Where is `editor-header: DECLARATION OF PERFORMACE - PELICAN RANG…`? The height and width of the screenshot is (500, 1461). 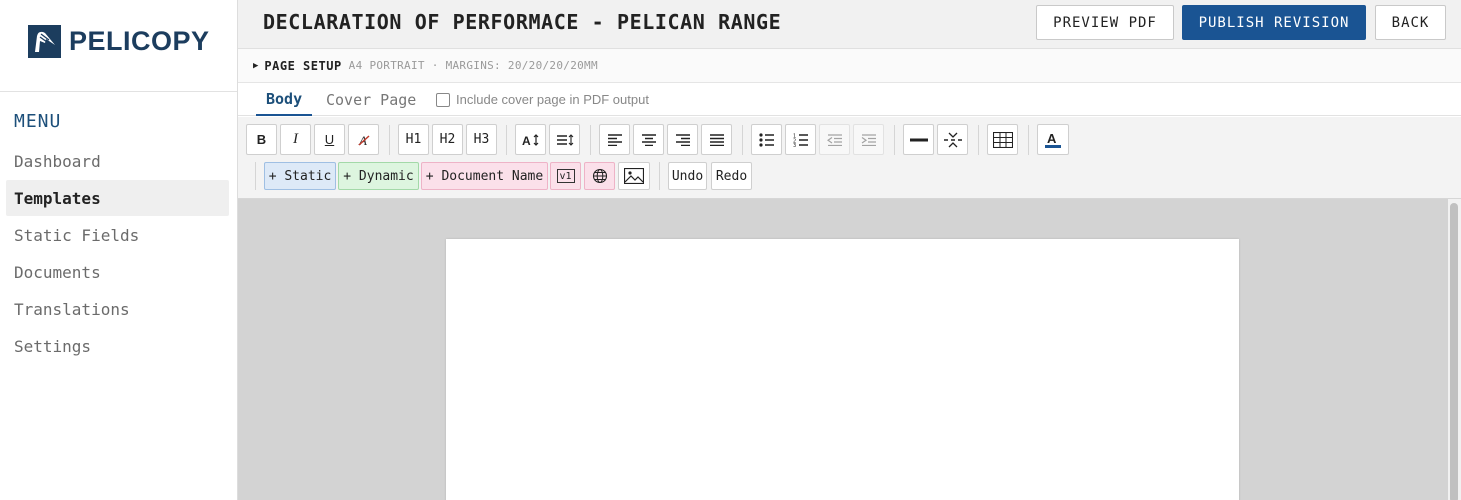 editor-header: DECLARATION OF PERFORMACE - PELICAN RANG… is located at coordinates (849, 24).